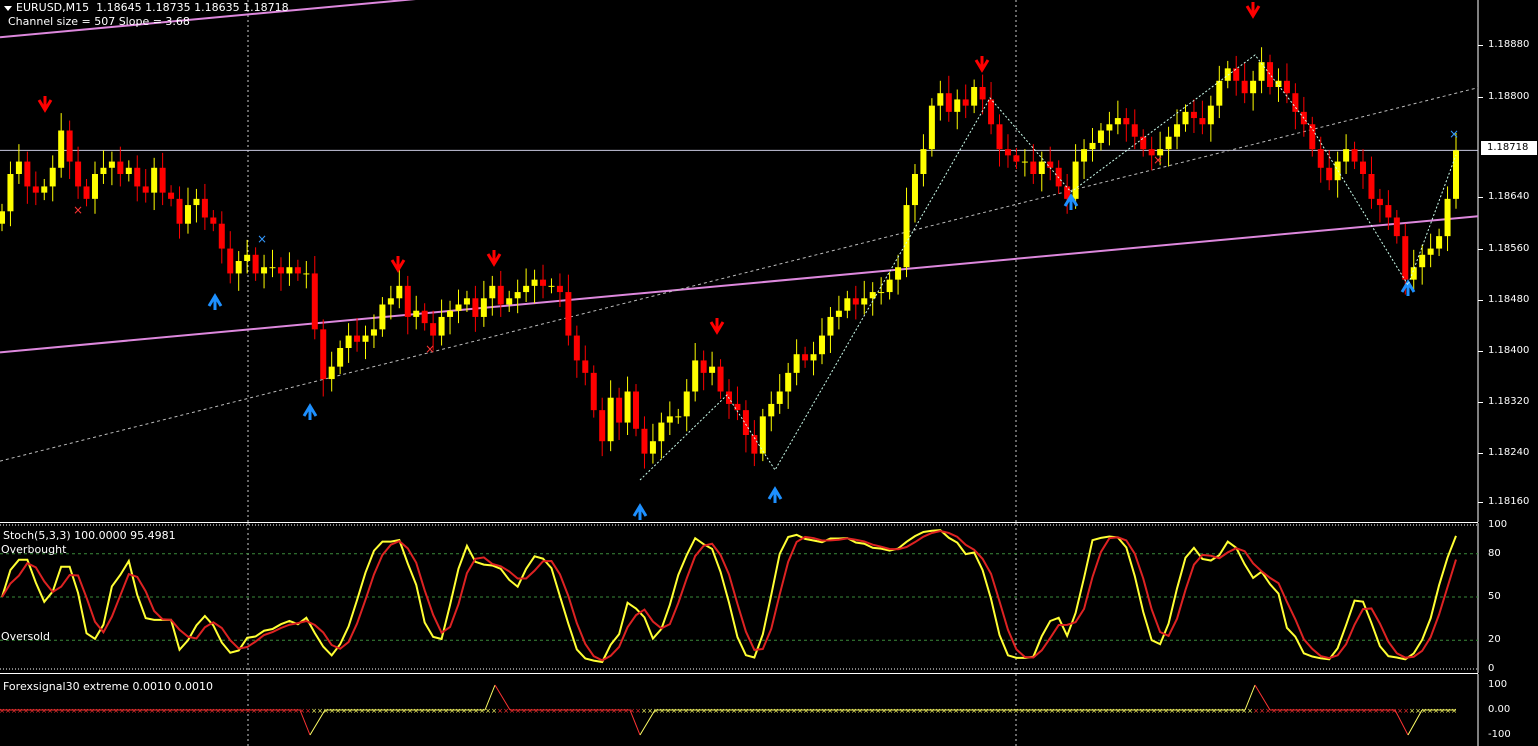  Describe the element at coordinates (1494, 553) in the screenshot. I see `stoch-tick-label: 80` at that location.